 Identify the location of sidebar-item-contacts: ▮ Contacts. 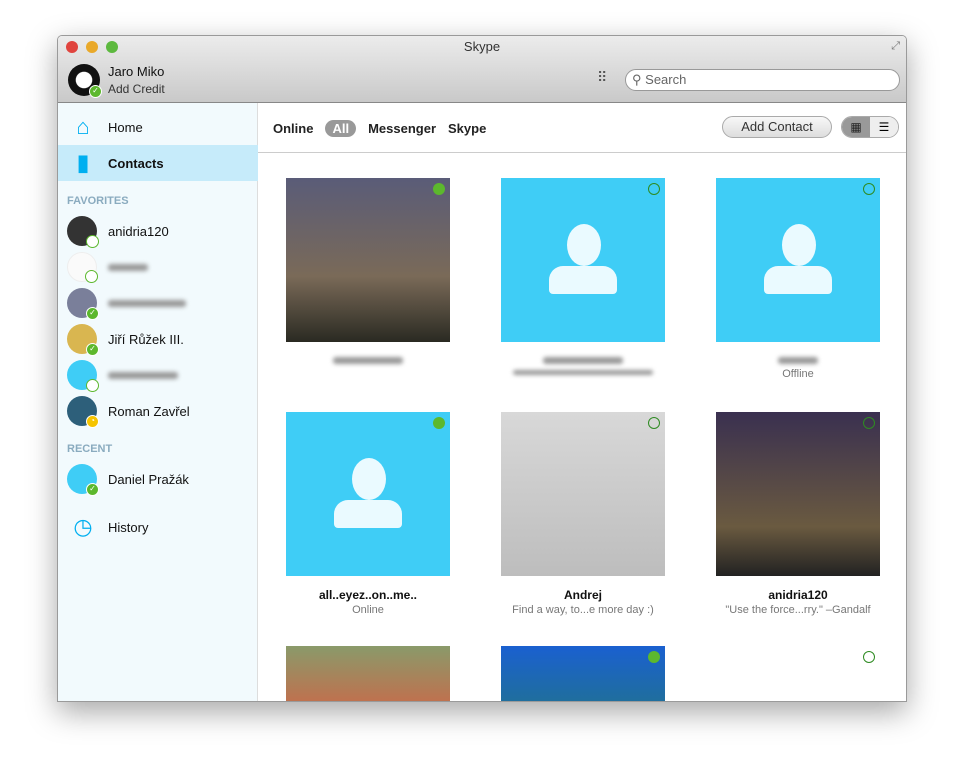
(158, 163).